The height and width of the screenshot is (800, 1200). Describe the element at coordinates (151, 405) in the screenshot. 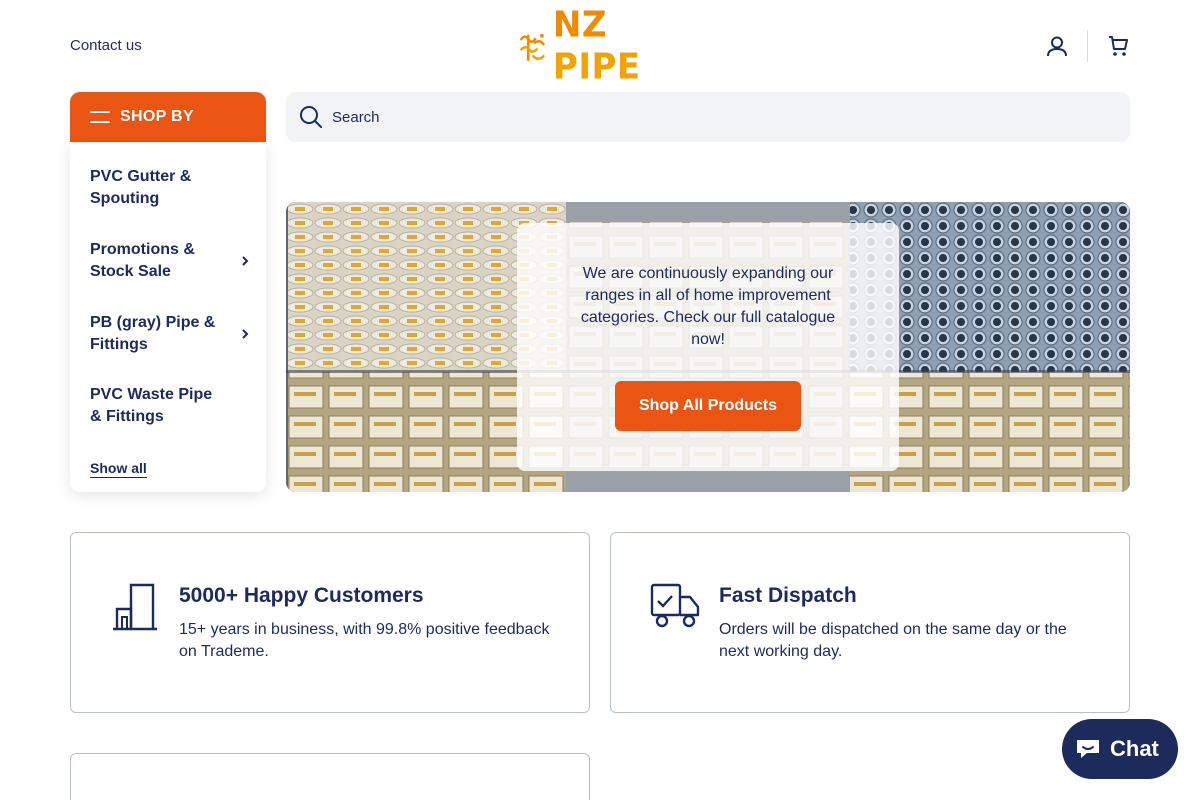

I see `category-label: PVC Waste Pipe & Fittings` at that location.